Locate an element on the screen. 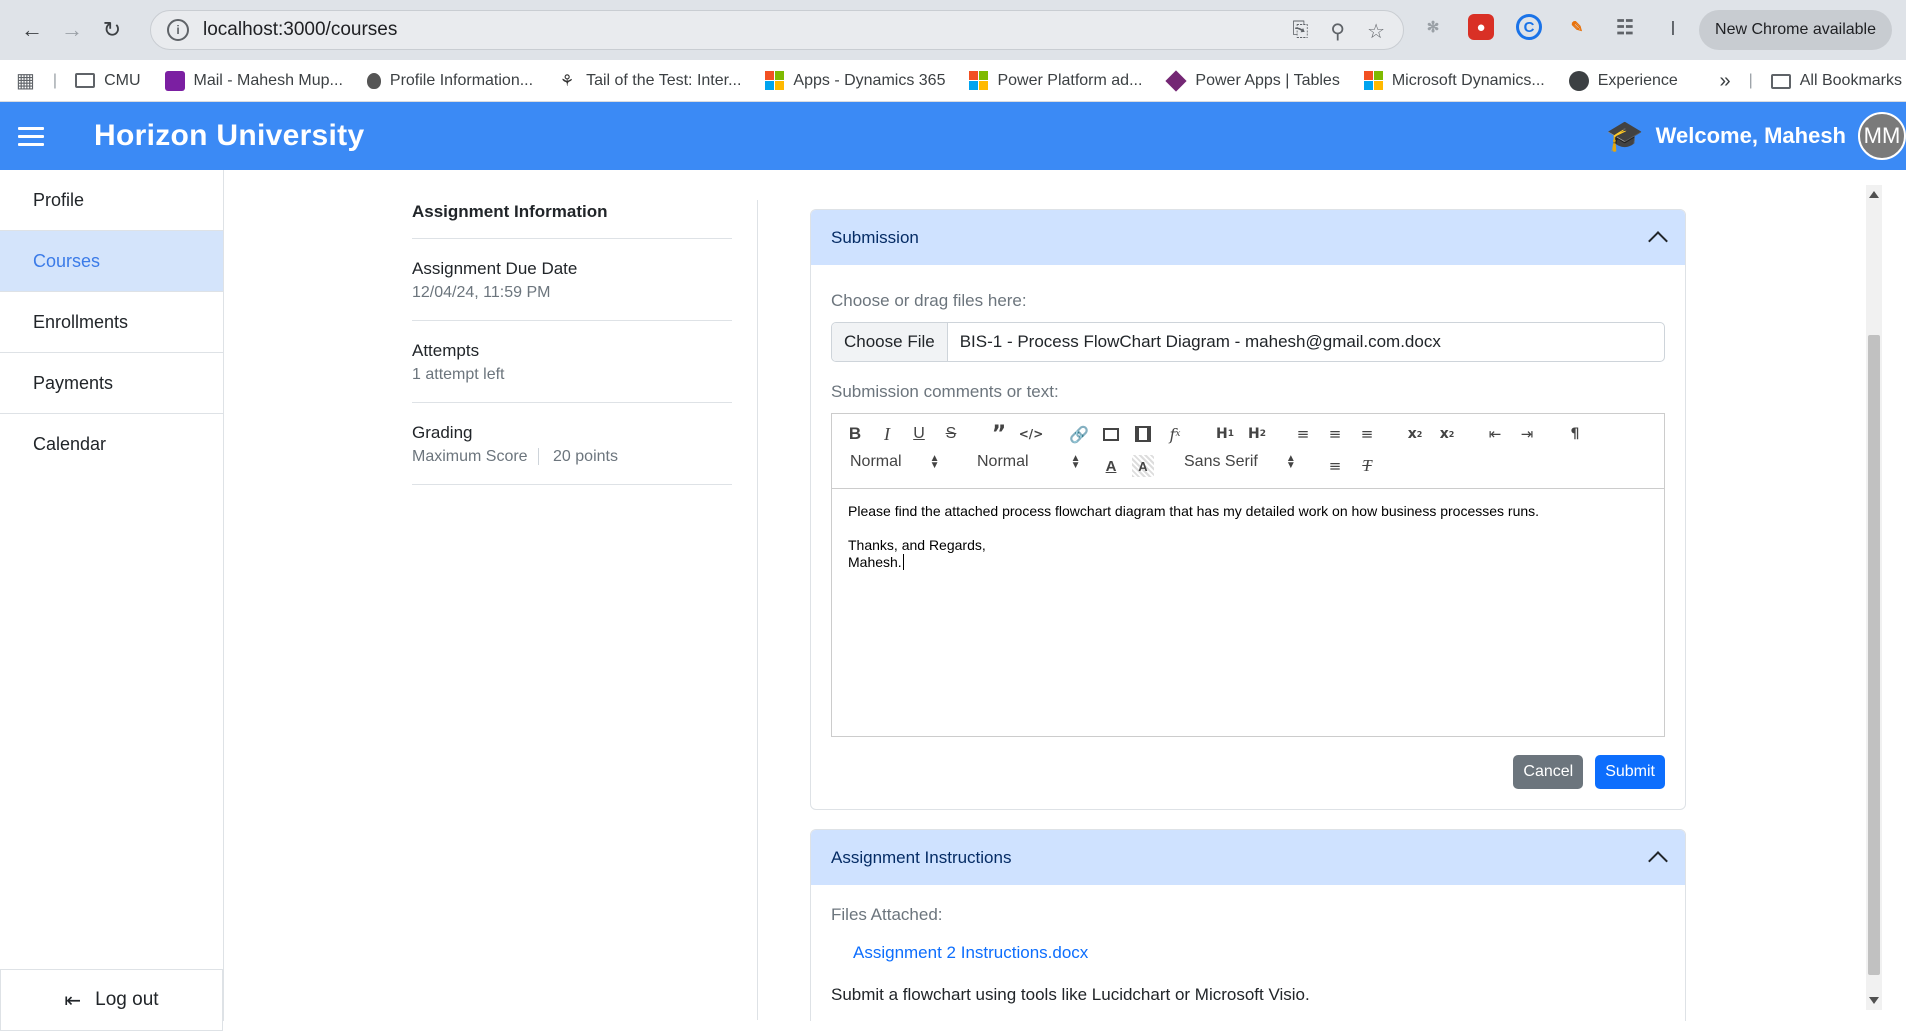 This screenshot has height=1031, width=1906. zoom-icon: ⚲ is located at coordinates (1337, 31).